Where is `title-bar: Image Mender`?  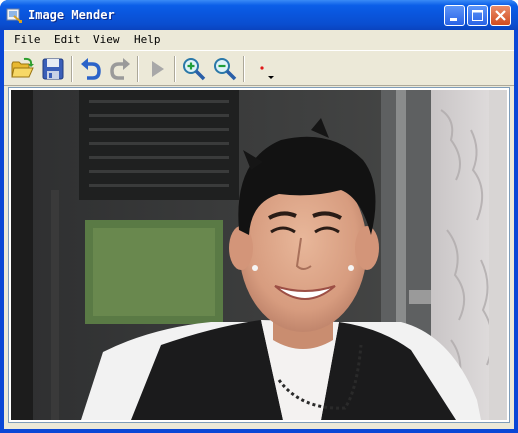
title-bar: Image Mender is located at coordinates (259, 15).